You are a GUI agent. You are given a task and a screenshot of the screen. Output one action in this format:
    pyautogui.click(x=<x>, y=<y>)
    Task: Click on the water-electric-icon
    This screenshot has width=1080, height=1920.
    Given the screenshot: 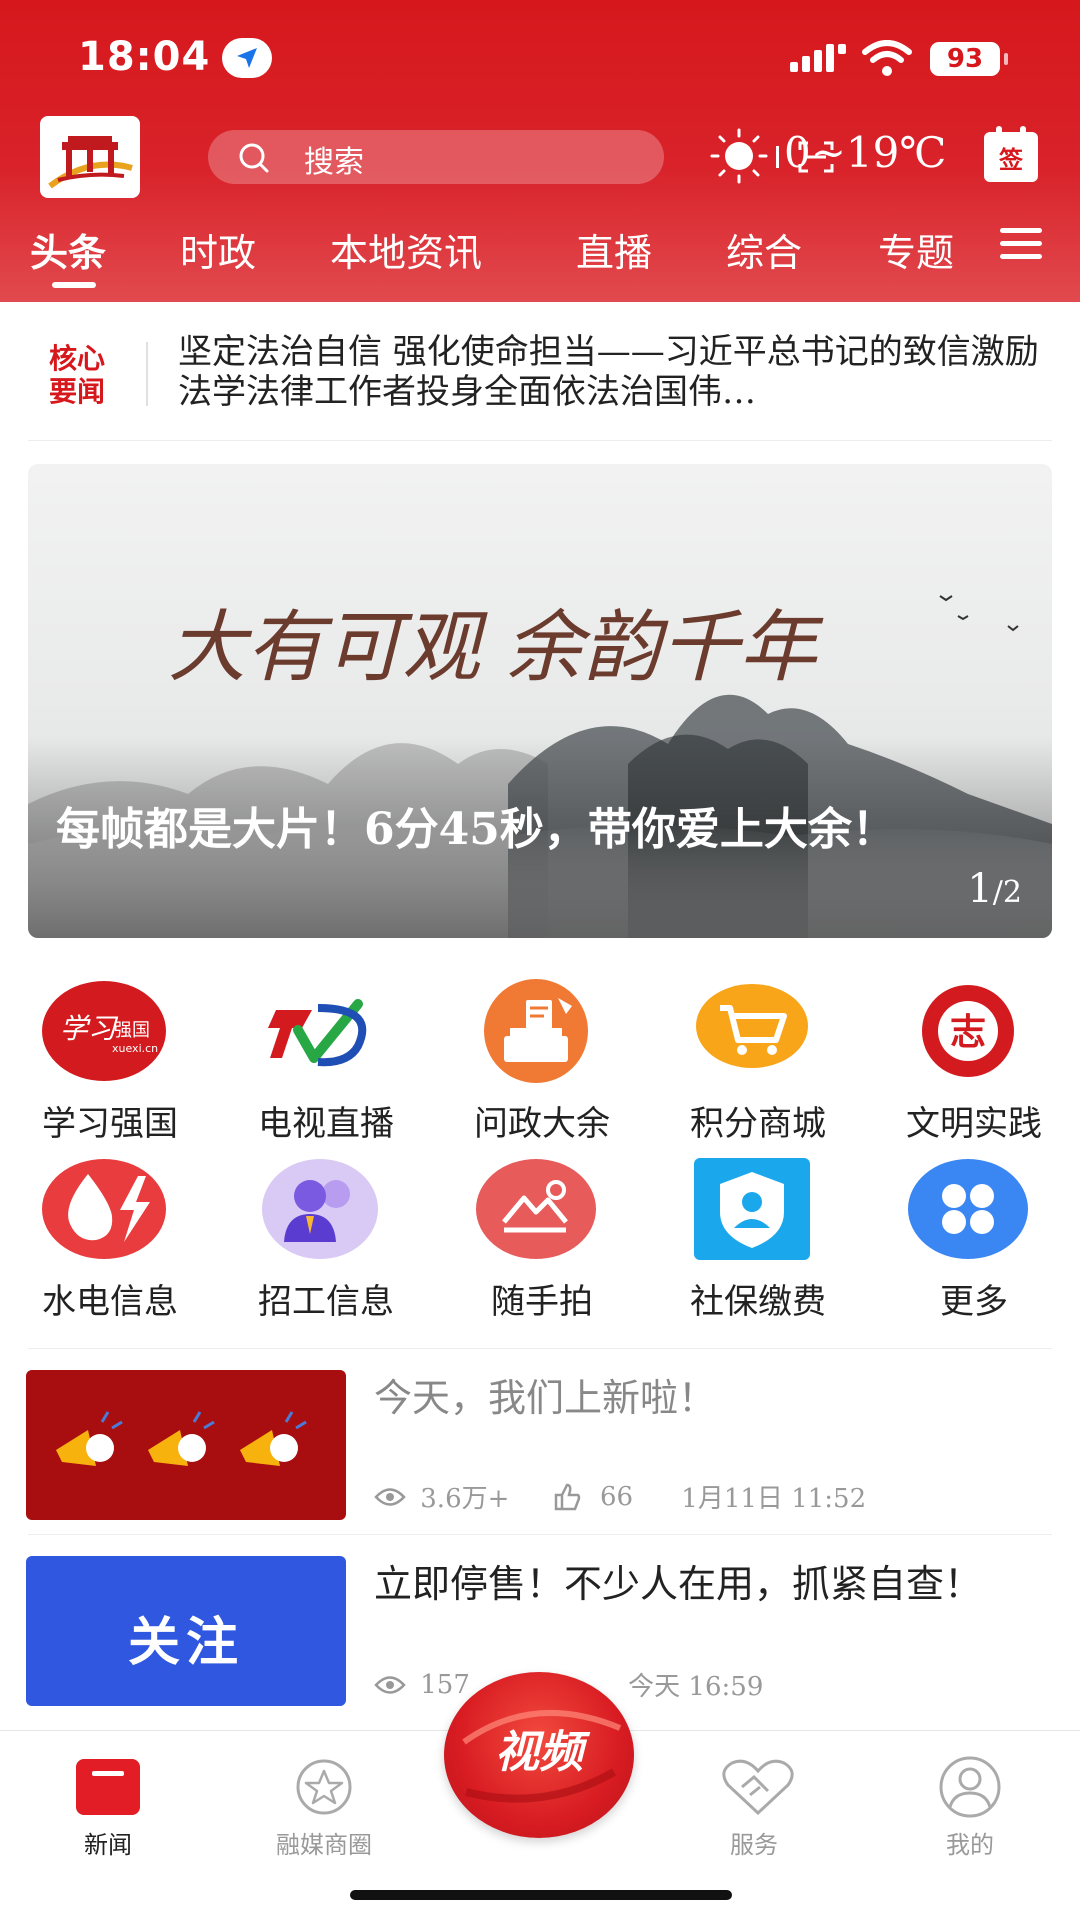 What is the action you would take?
    pyautogui.click(x=104, y=1209)
    